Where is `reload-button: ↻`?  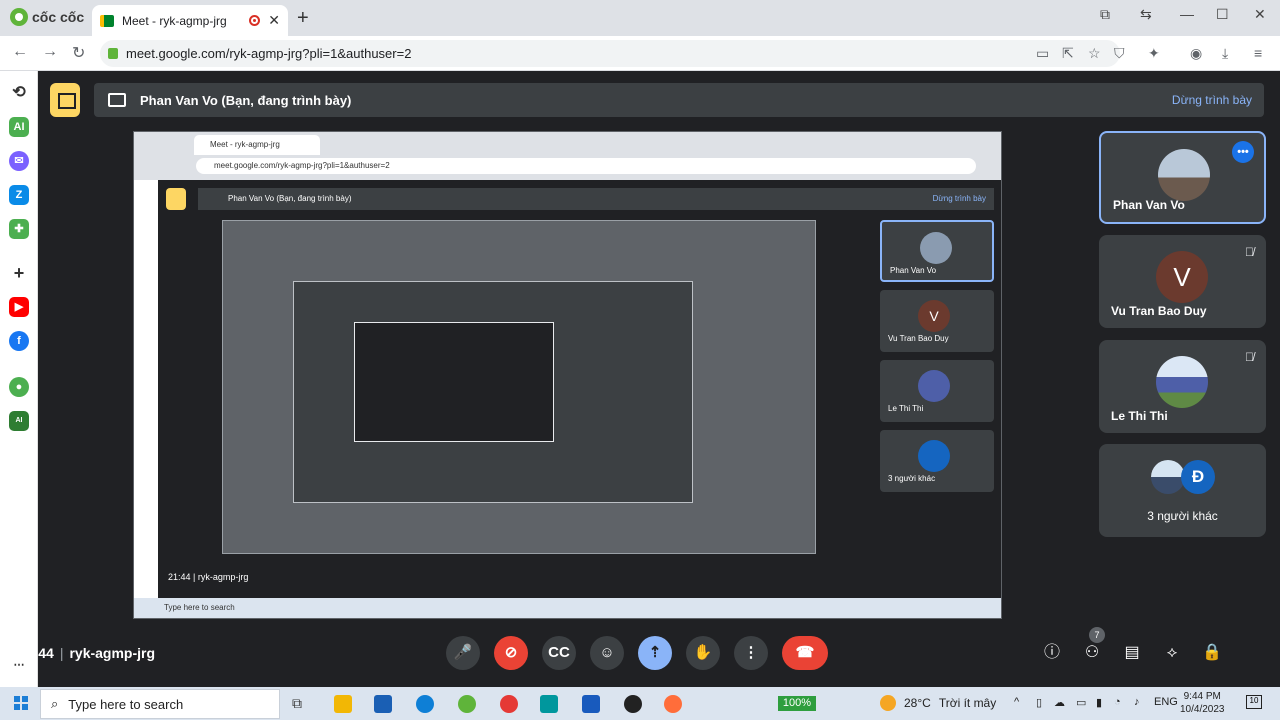 reload-button: ↻ is located at coordinates (78, 53).